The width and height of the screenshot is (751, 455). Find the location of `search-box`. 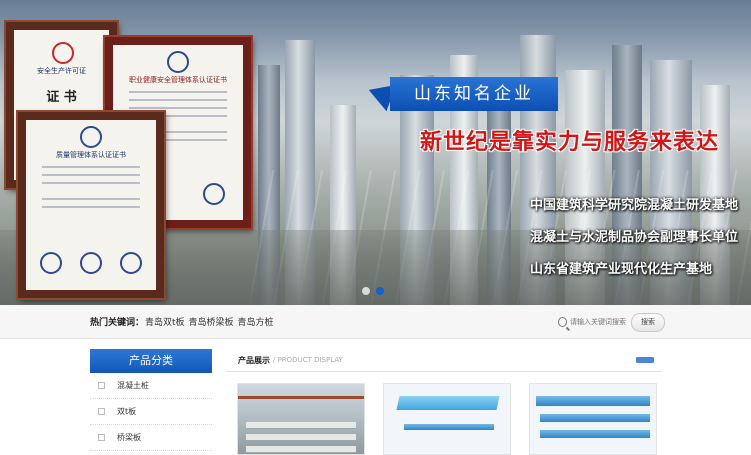

search-box is located at coordinates (593, 322).